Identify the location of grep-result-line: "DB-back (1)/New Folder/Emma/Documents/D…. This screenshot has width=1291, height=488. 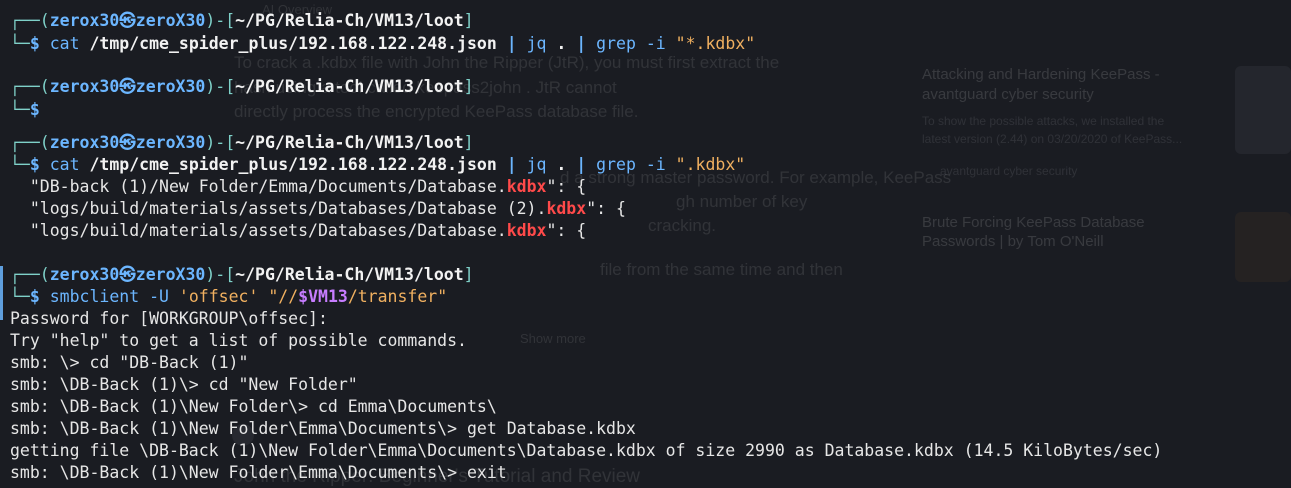
(298, 186).